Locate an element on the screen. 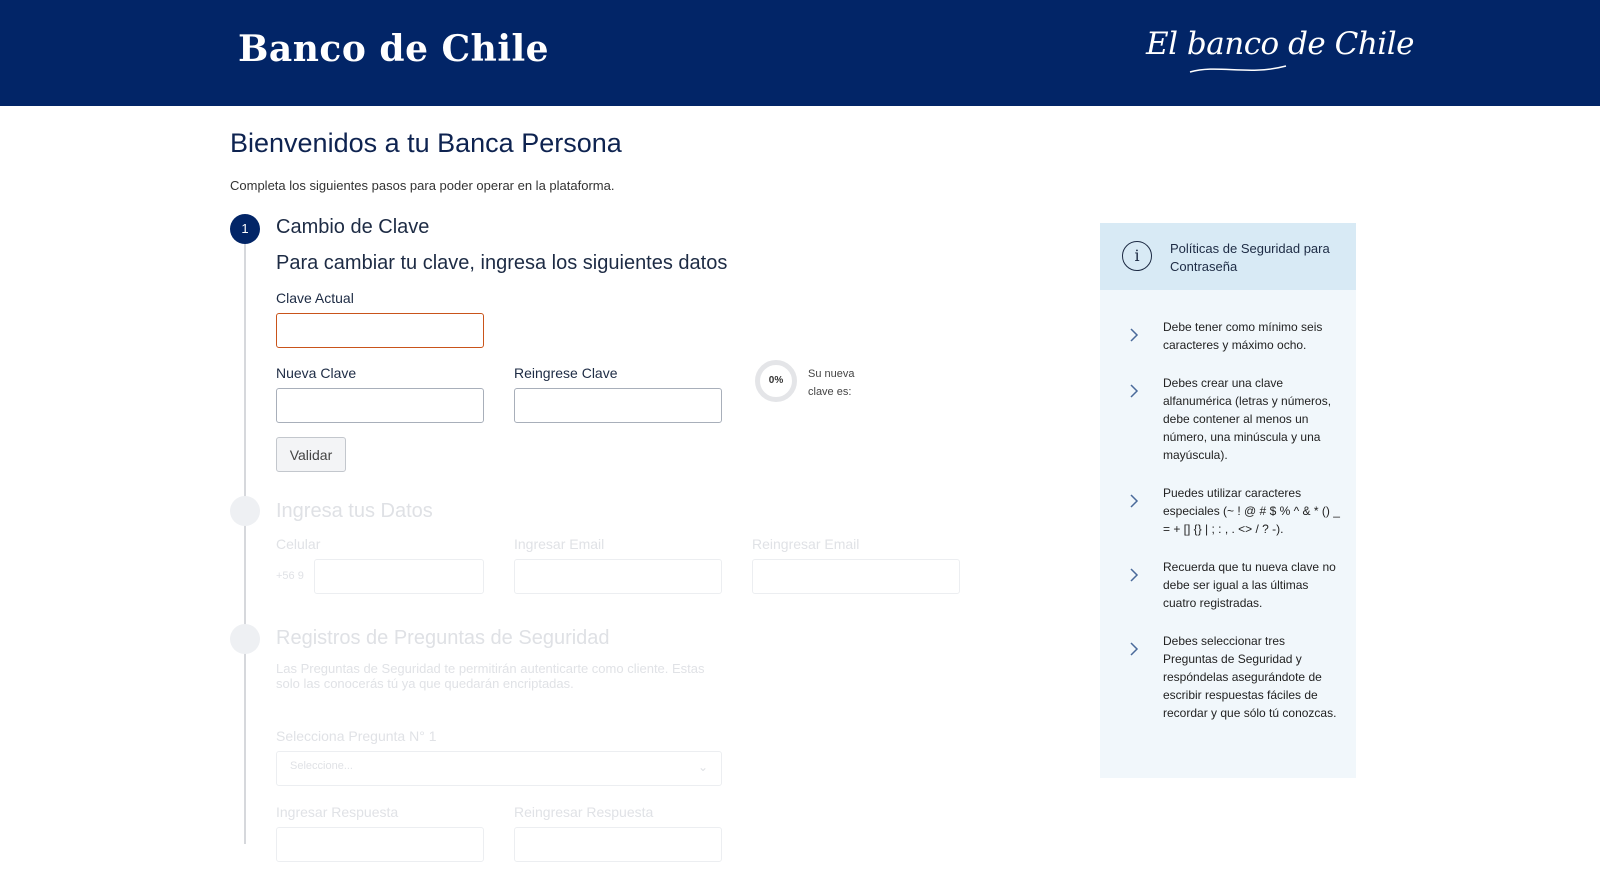 This screenshot has width=1600, height=869. page-title: Bienvenidos a tu Banca Persona is located at coordinates (426, 143).